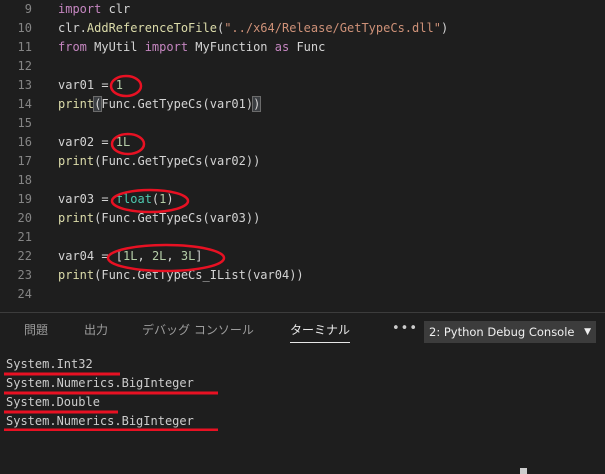 The width and height of the screenshot is (605, 474). I want to click on code-line: 18, so click(302, 180).